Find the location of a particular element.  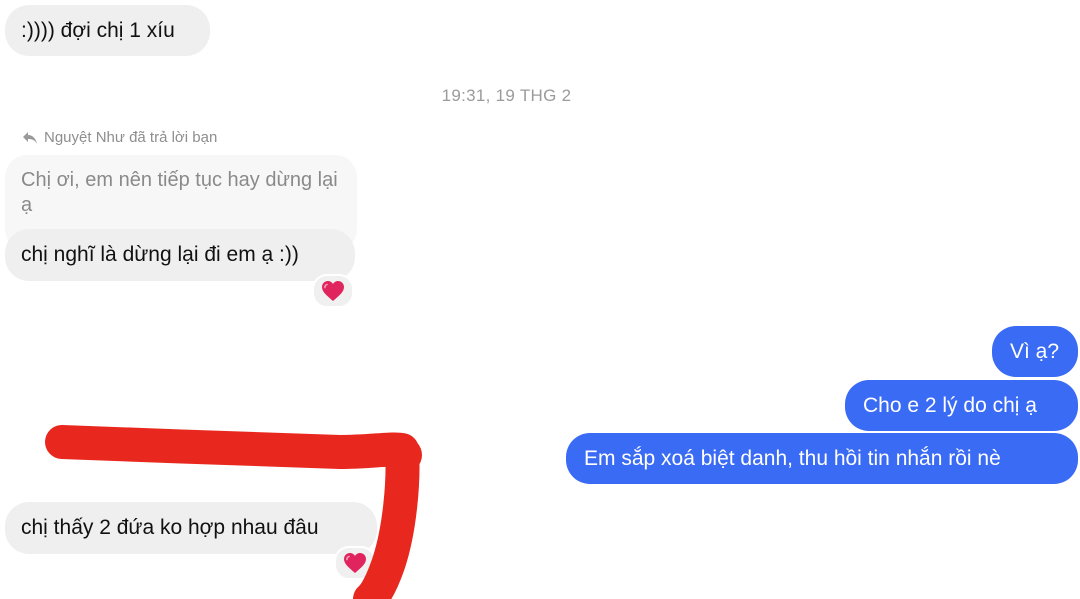

message-text: Cho e 2 lý do chị ạ is located at coordinates (950, 405).